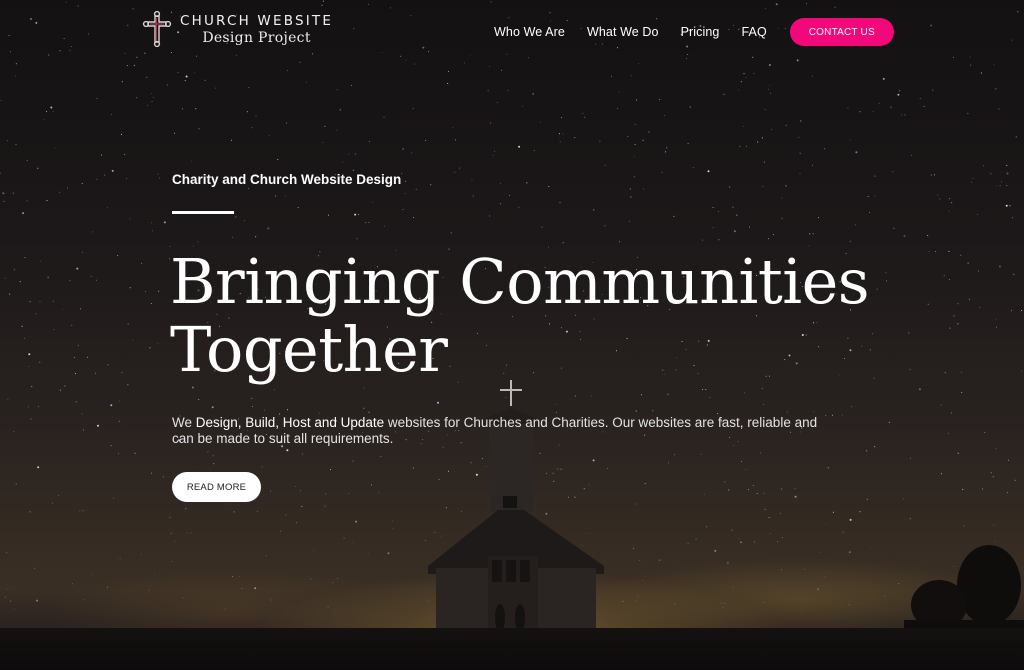 The image size is (1024, 670). I want to click on cross-icon, so click(157, 29).